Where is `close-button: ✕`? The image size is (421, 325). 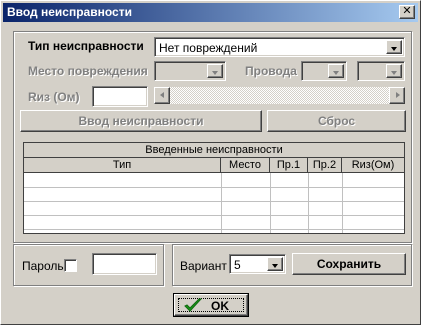 close-button: ✕ is located at coordinates (407, 12).